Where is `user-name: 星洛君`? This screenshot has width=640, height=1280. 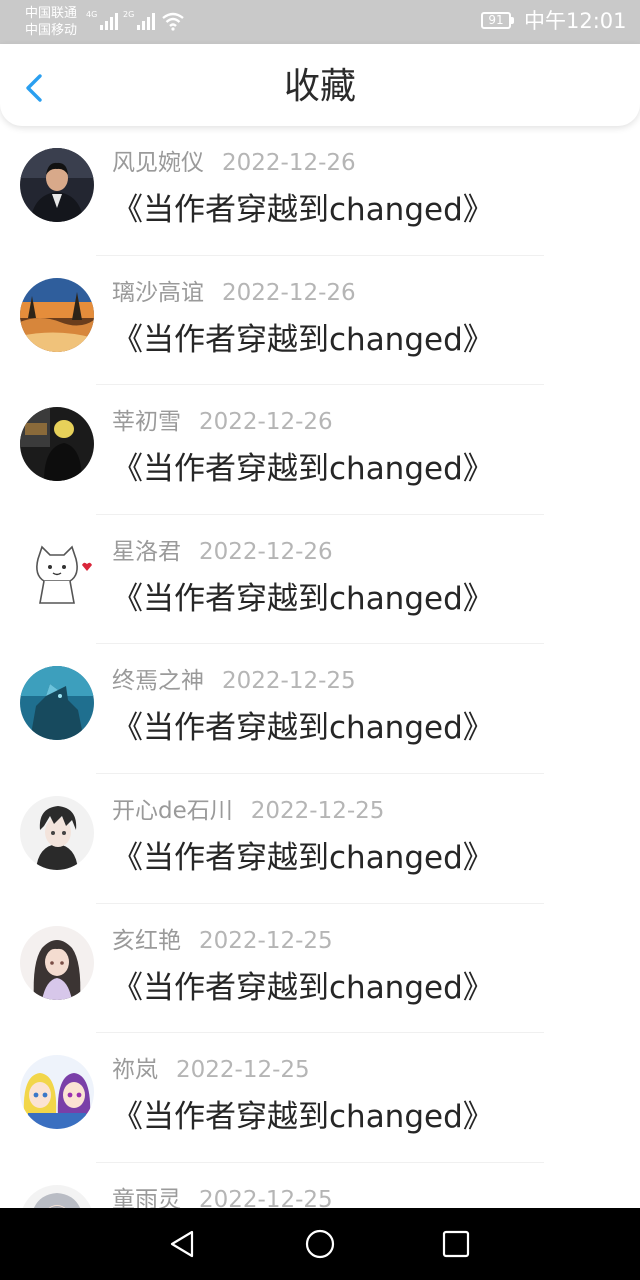
user-name: 星洛君 is located at coordinates (146, 552).